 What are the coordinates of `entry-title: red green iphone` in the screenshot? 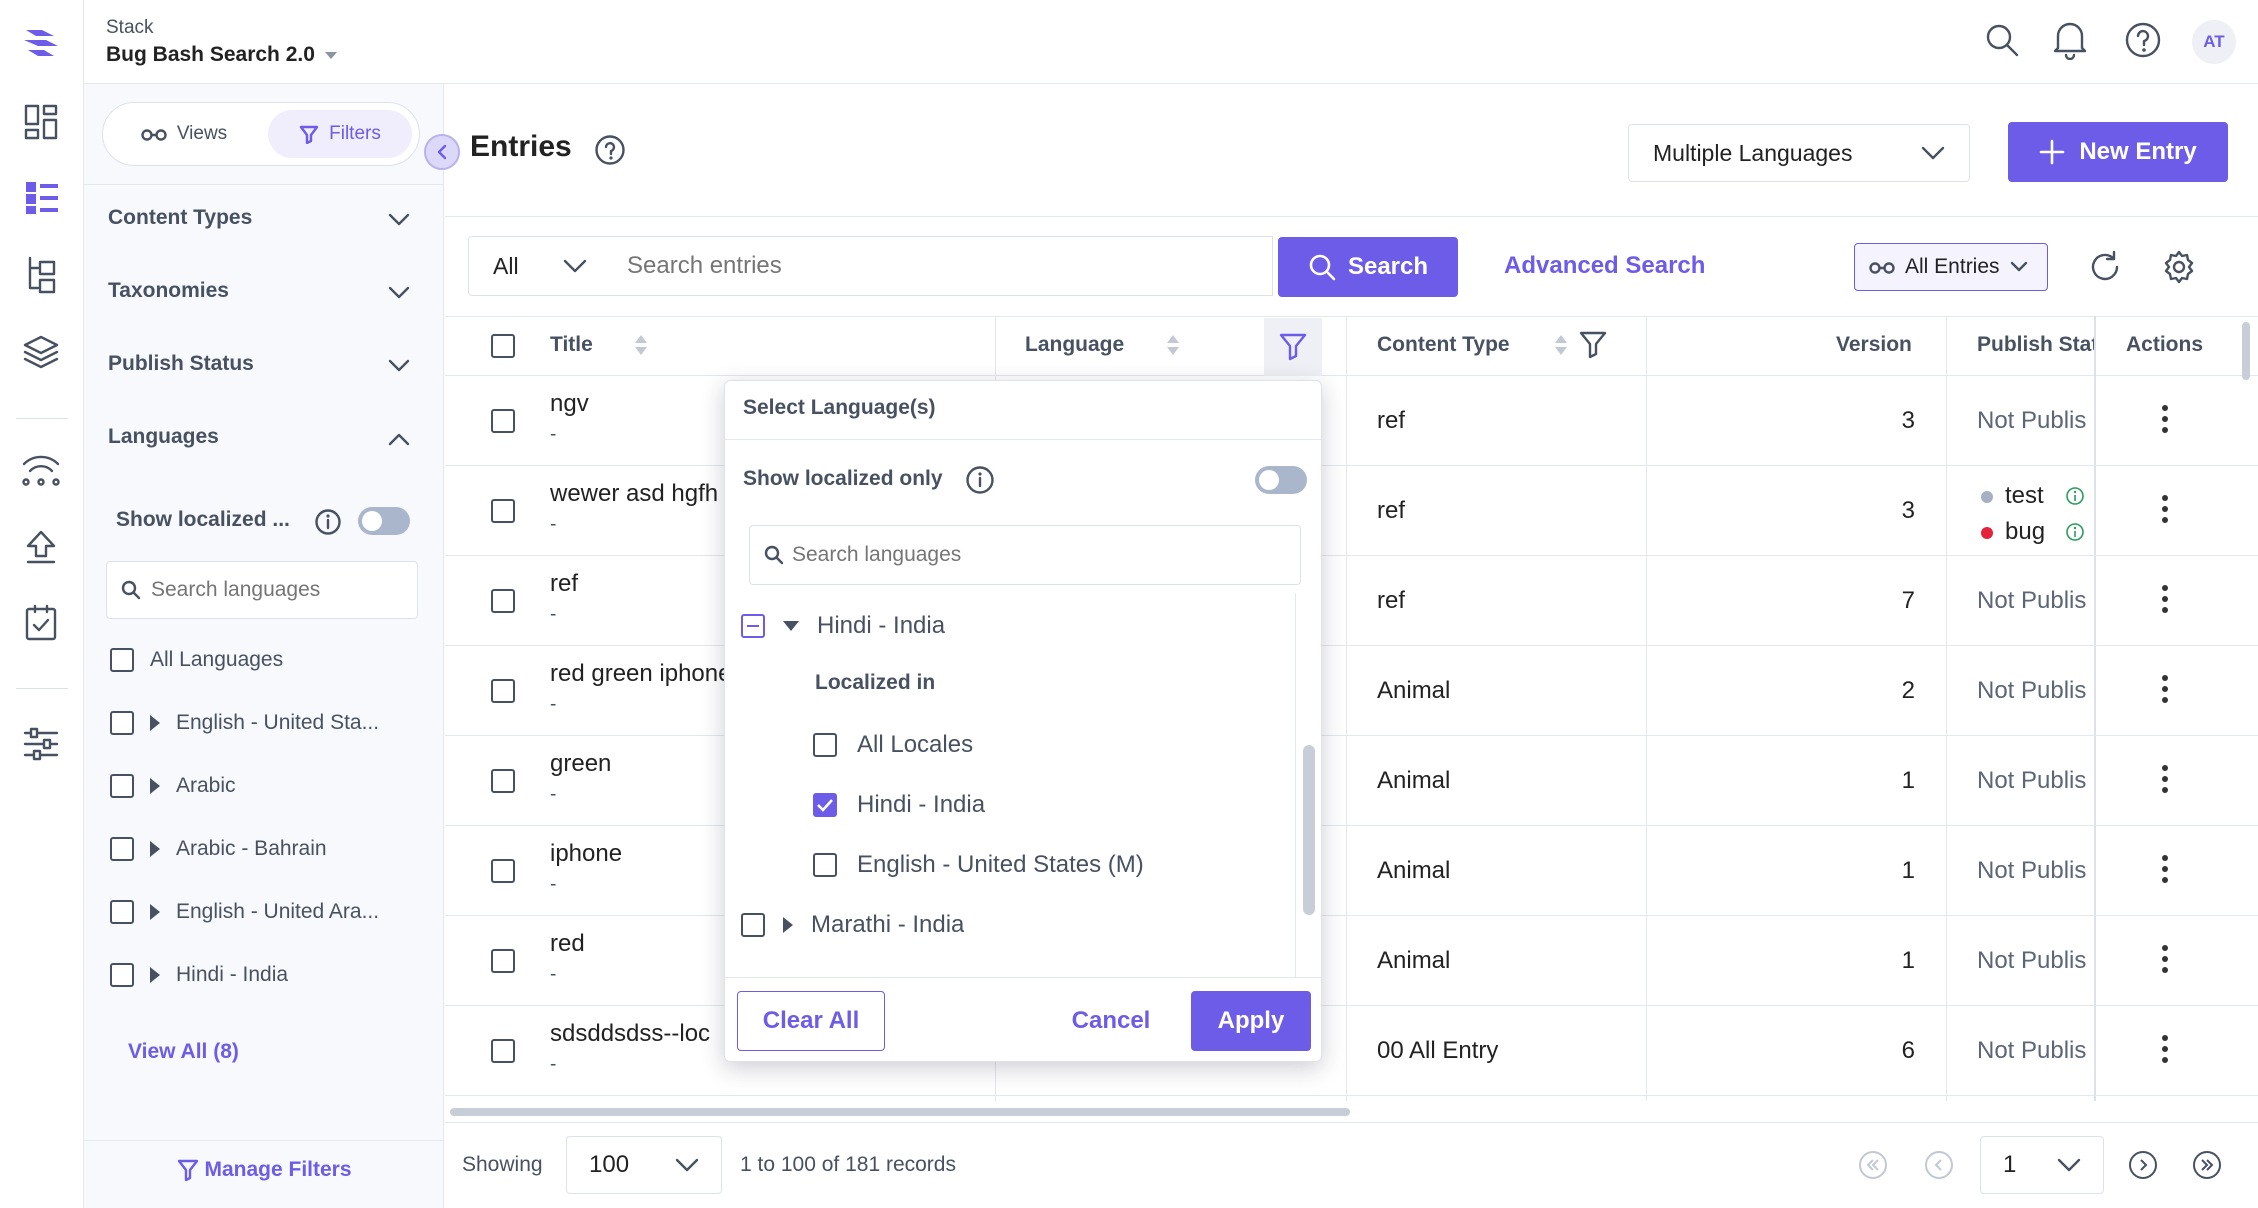 It's located at (640, 674).